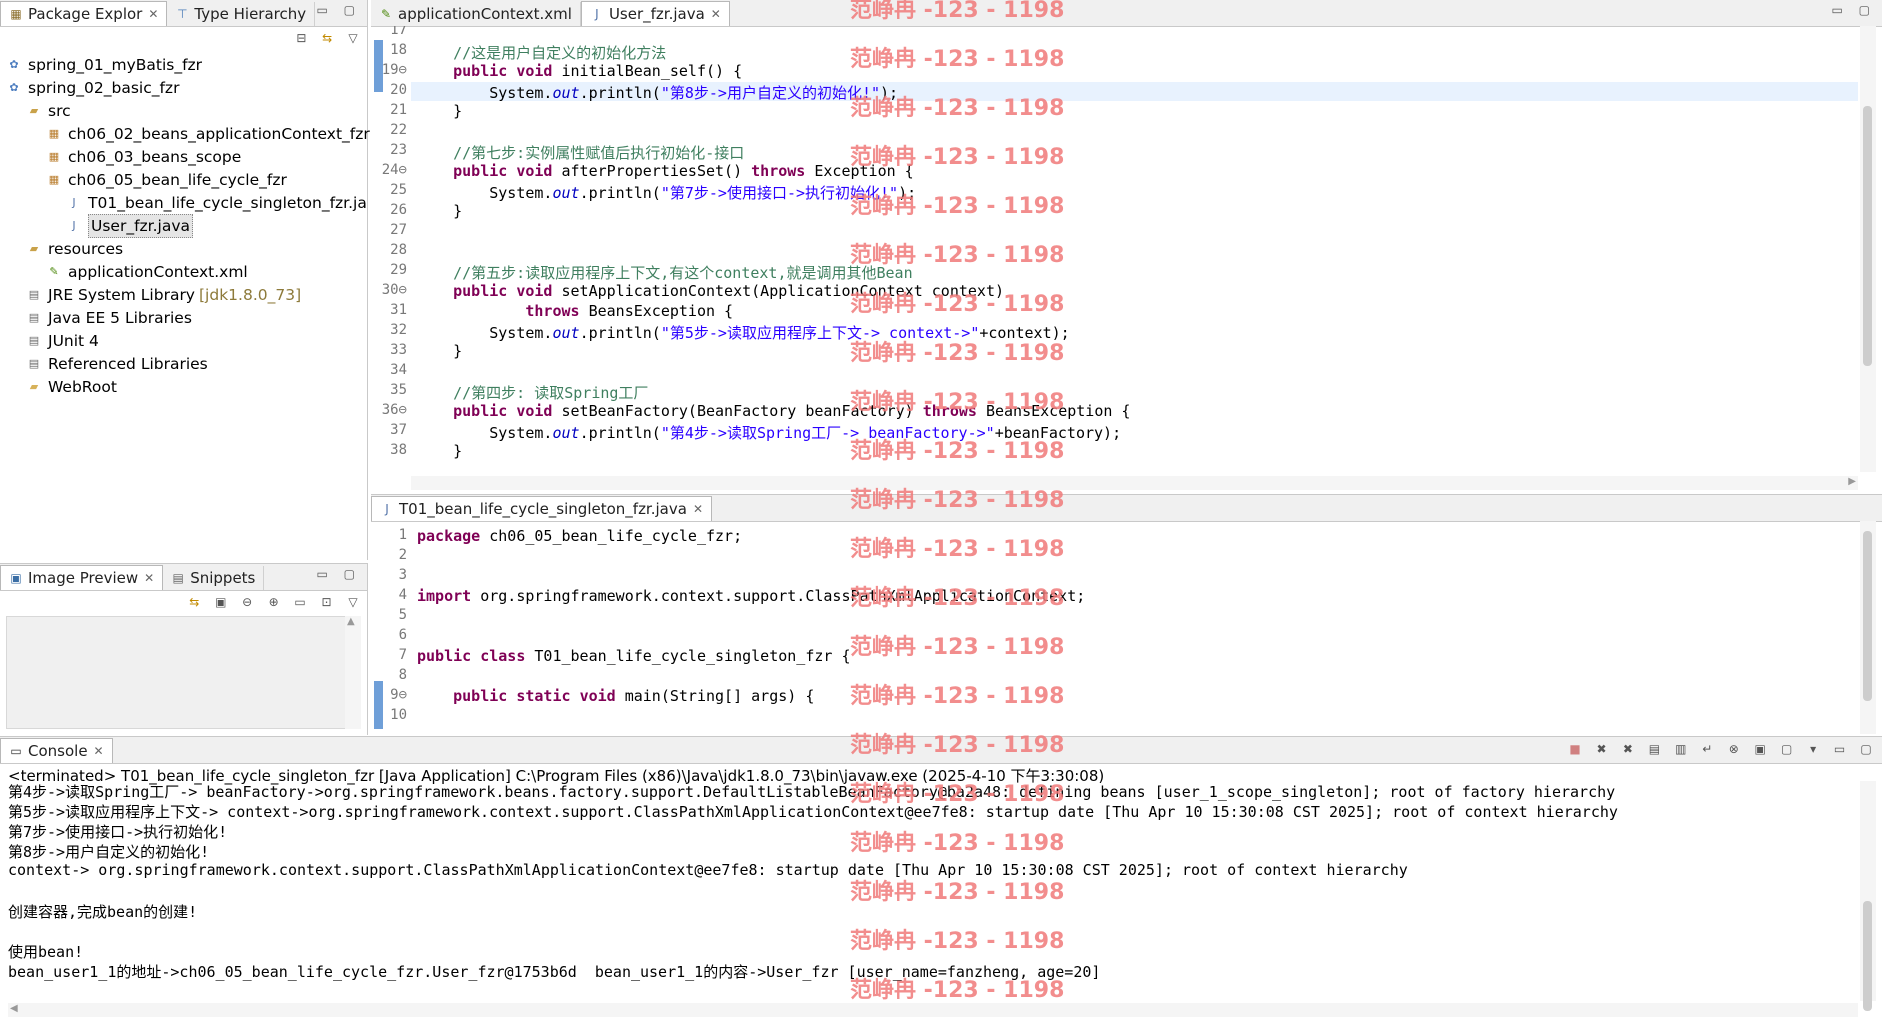 The image size is (1882, 1019). Describe the element at coordinates (1840, 749) in the screenshot. I see `minimize-icon: ▭` at that location.